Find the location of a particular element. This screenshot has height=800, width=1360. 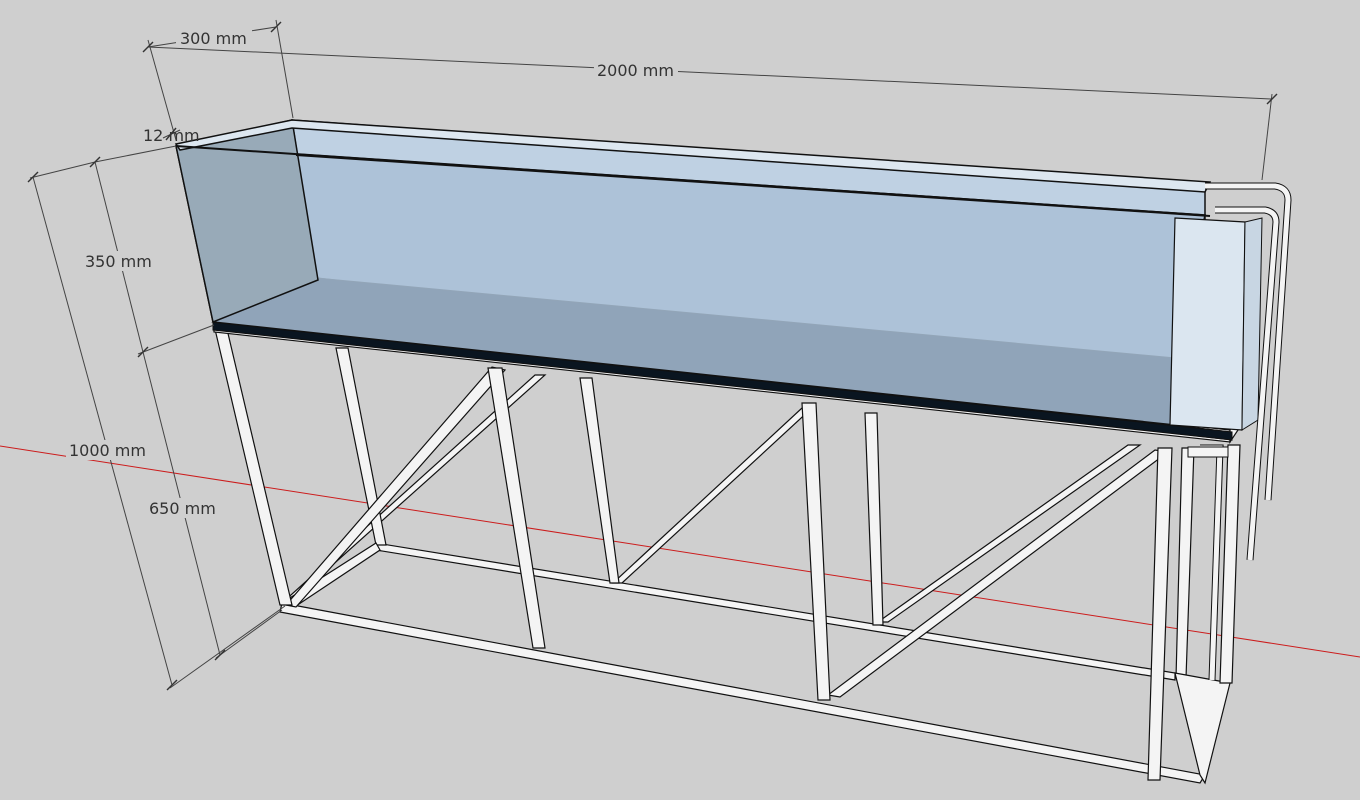

front-post-right is located at coordinates (1160, 614).